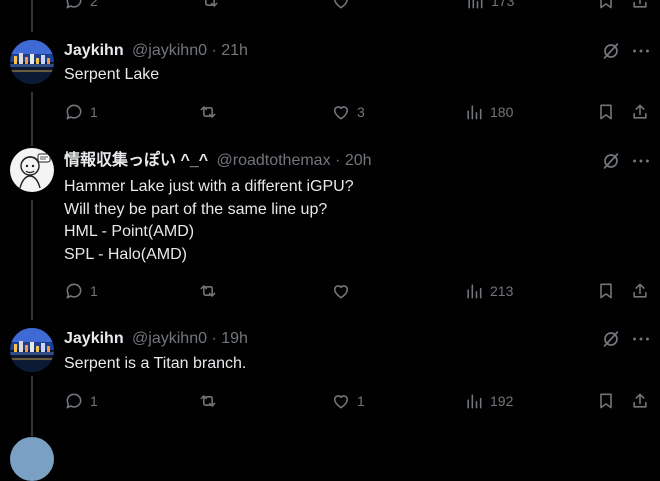  I want to click on tweet-text: Serpent Lake, so click(111, 75).